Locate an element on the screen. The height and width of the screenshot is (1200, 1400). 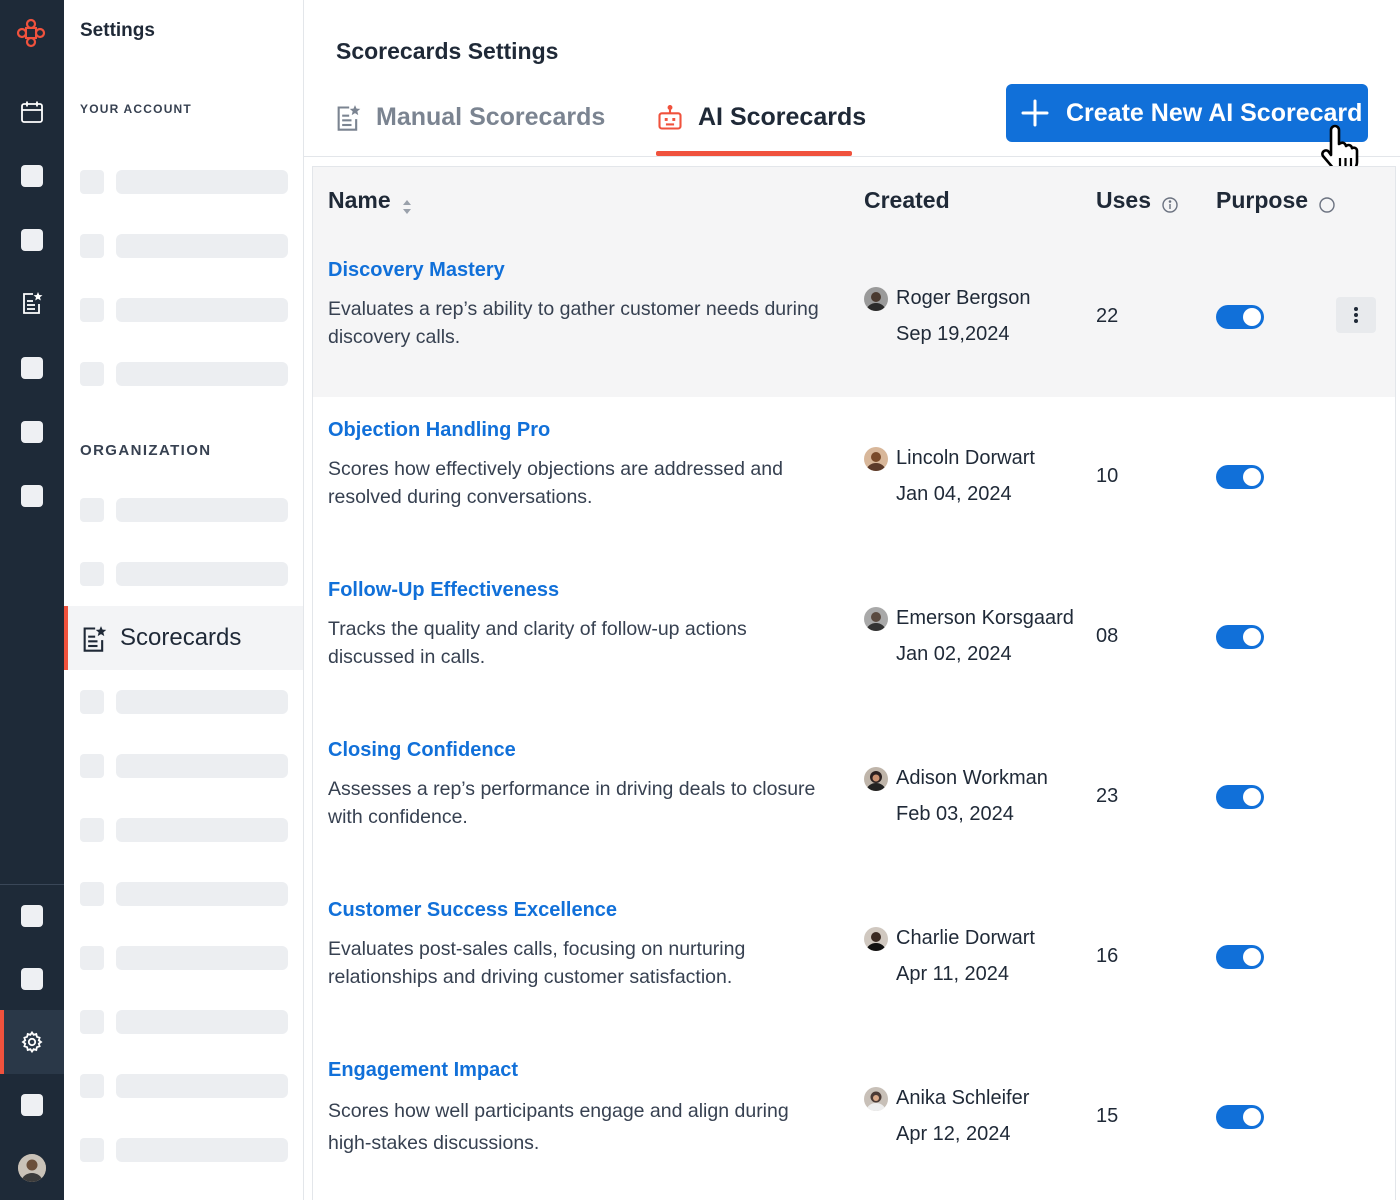
column-header-uses: Uses is located at coordinates (1137, 200).